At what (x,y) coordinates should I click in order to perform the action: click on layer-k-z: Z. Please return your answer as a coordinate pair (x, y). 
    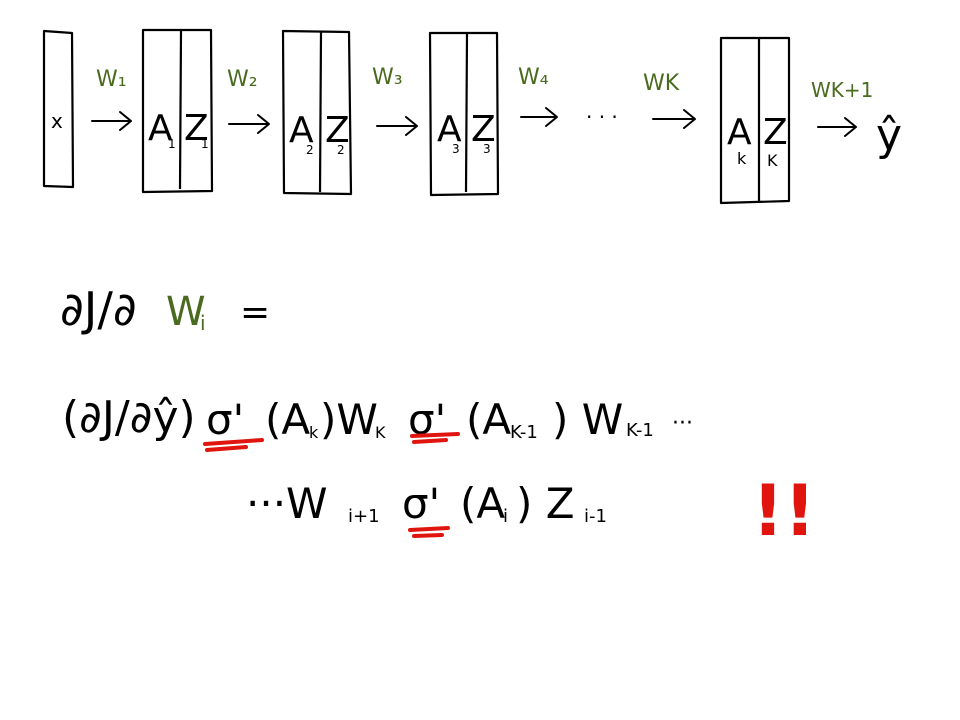
    Looking at the image, I should click on (775, 132).